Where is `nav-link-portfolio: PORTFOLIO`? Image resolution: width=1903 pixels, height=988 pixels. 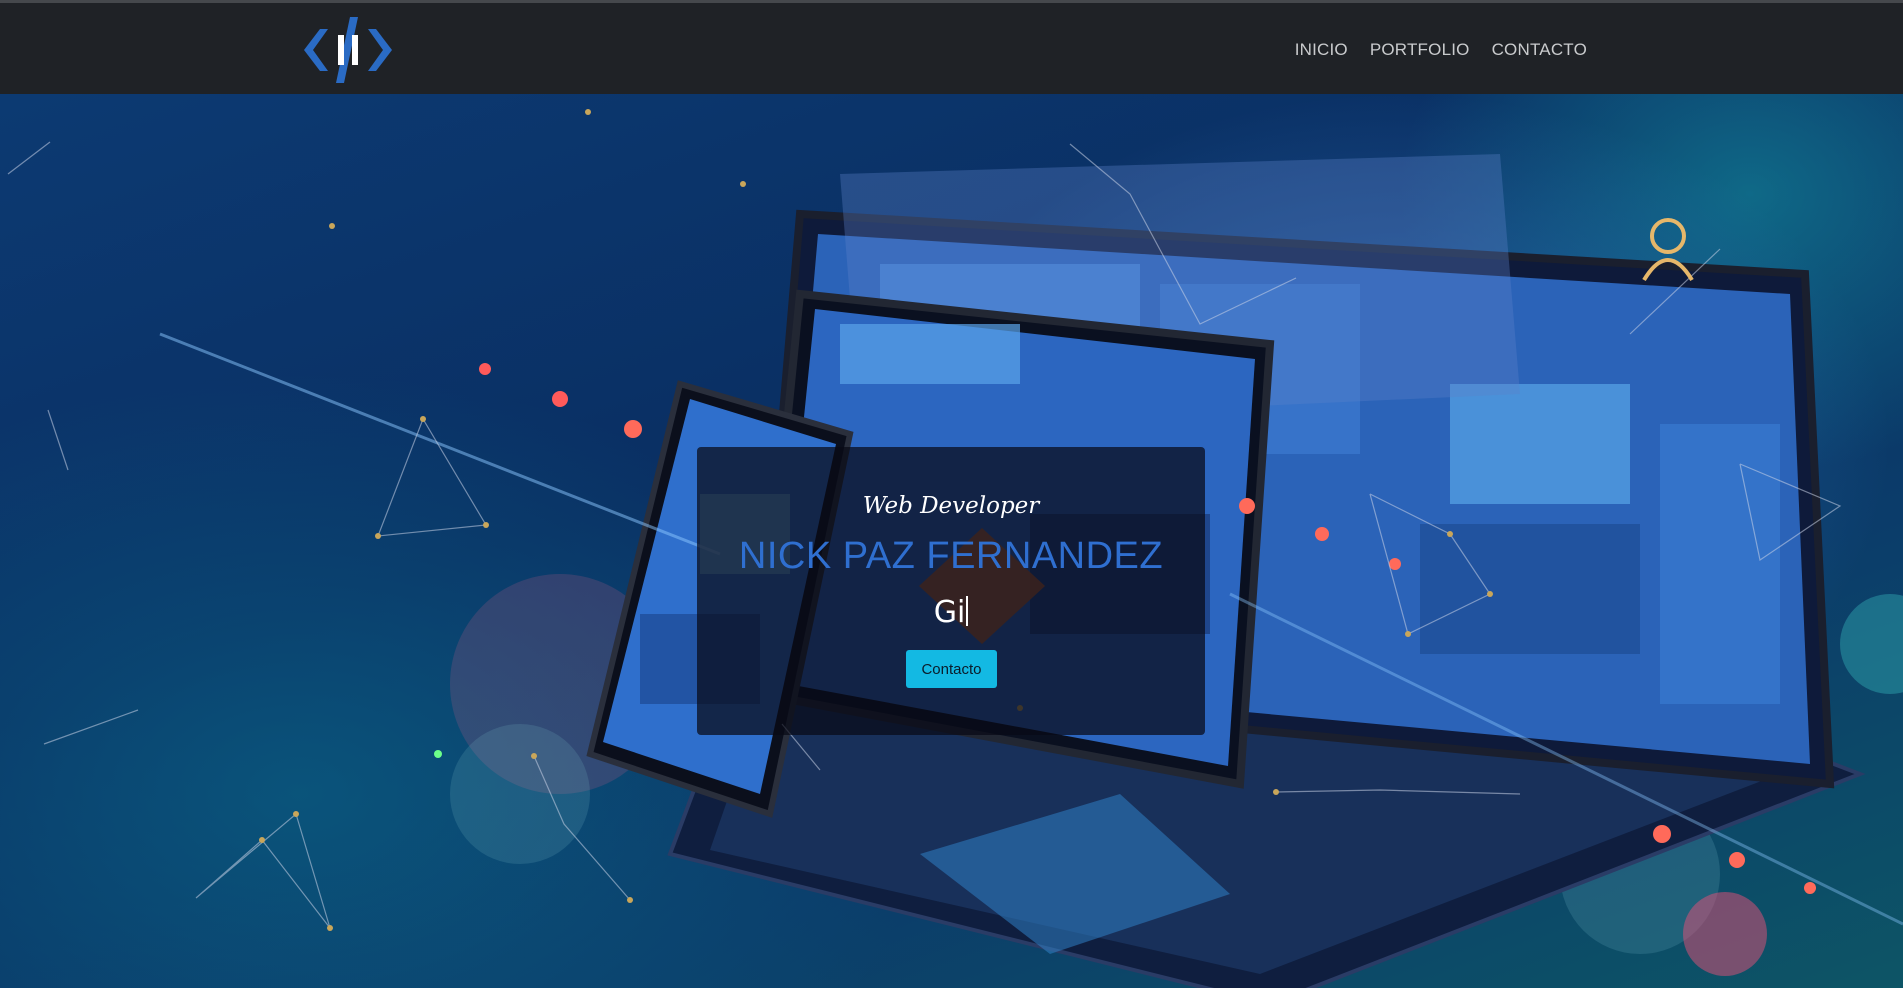
nav-link-portfolio: PORTFOLIO is located at coordinates (1420, 50).